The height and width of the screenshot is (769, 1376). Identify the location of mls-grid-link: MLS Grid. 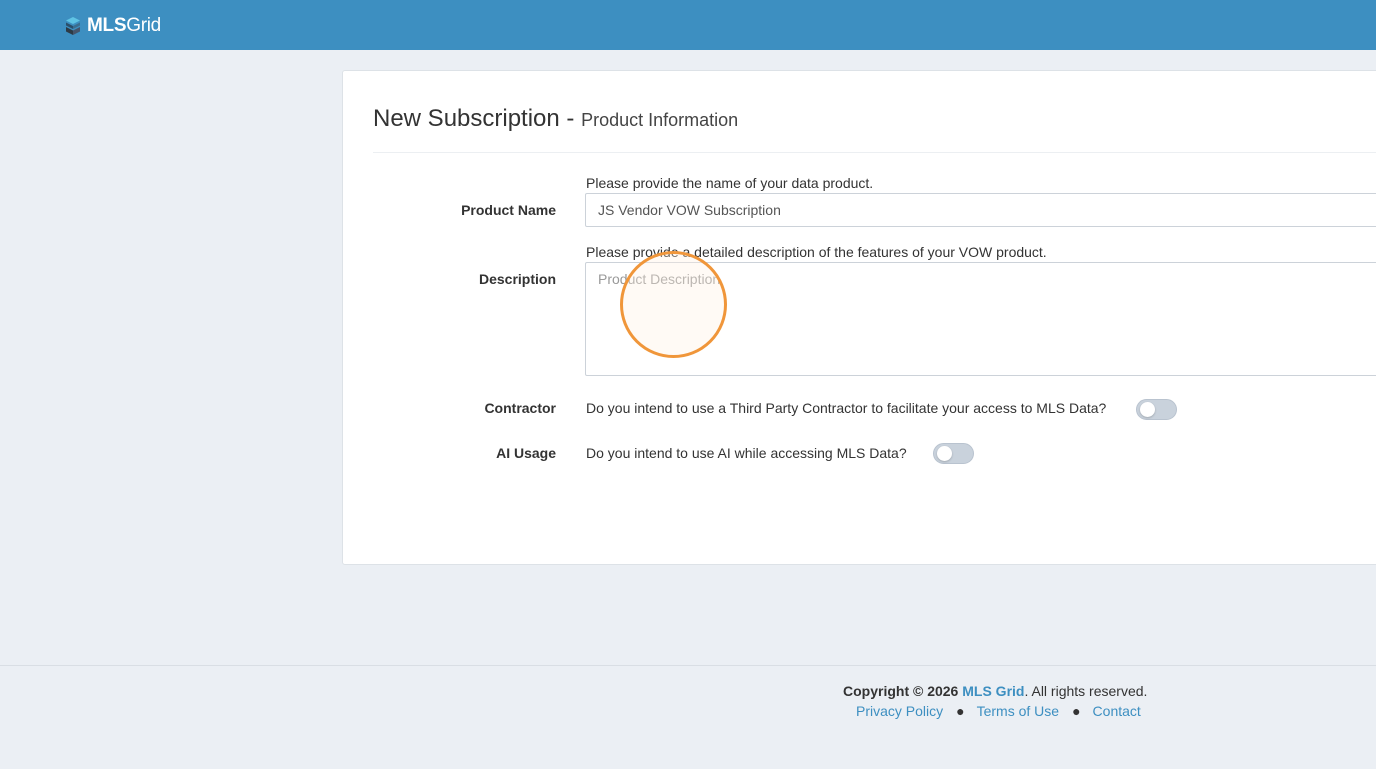
(993, 691).